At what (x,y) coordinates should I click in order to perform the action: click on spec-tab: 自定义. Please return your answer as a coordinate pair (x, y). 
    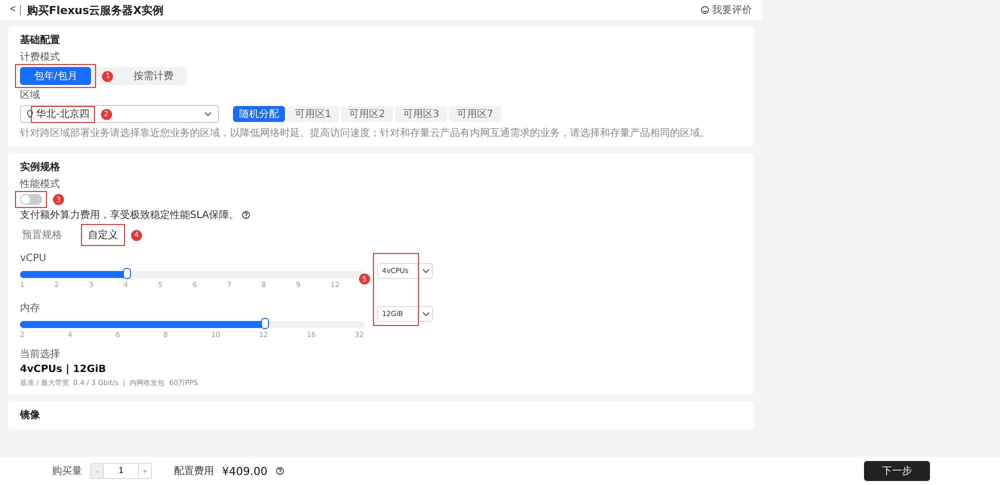
    Looking at the image, I should click on (103, 235).